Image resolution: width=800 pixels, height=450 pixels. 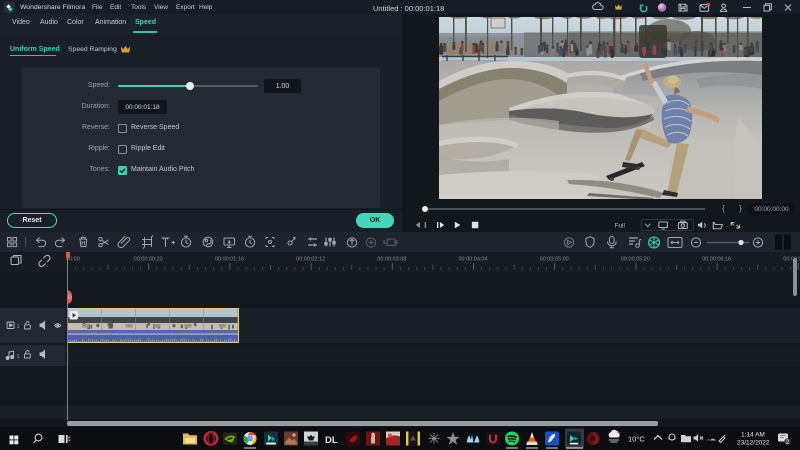 I want to click on svg-text: 00:00:06:16, so click(x=716, y=260).